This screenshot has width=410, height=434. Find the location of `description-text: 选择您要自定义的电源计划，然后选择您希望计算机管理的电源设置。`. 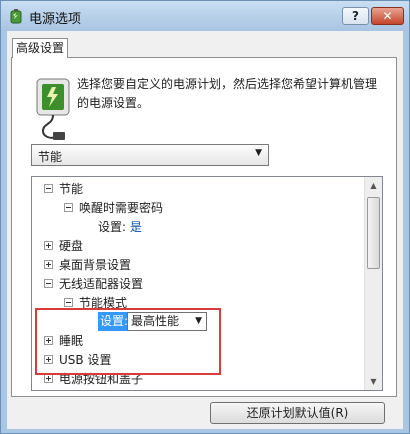

description-text: 选择您要自定义的电源计划，然后选择您希望计算机管理的电源设置。 is located at coordinates (227, 93).